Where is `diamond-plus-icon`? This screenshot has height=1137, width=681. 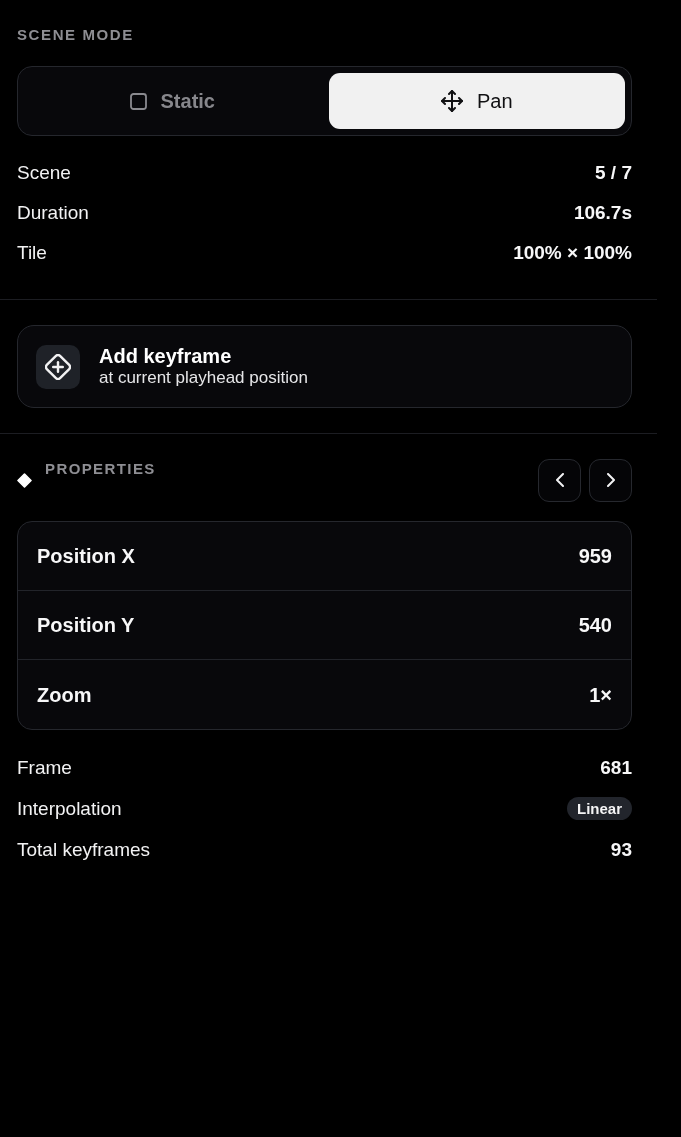
diamond-plus-icon is located at coordinates (58, 366).